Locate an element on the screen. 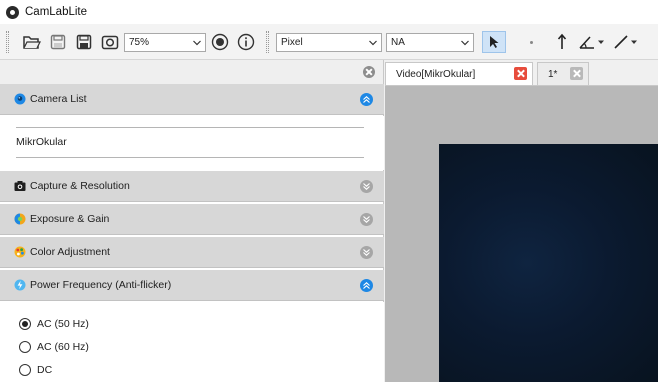 This screenshot has height=382, width=658. radio-dc: DC is located at coordinates (35, 370).